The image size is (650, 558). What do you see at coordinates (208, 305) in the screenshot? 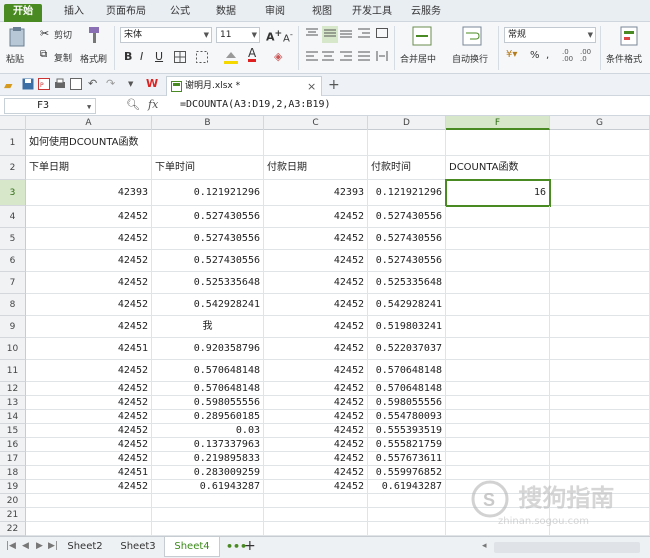
I see `table-cell: 0.542928241` at bounding box center [208, 305].